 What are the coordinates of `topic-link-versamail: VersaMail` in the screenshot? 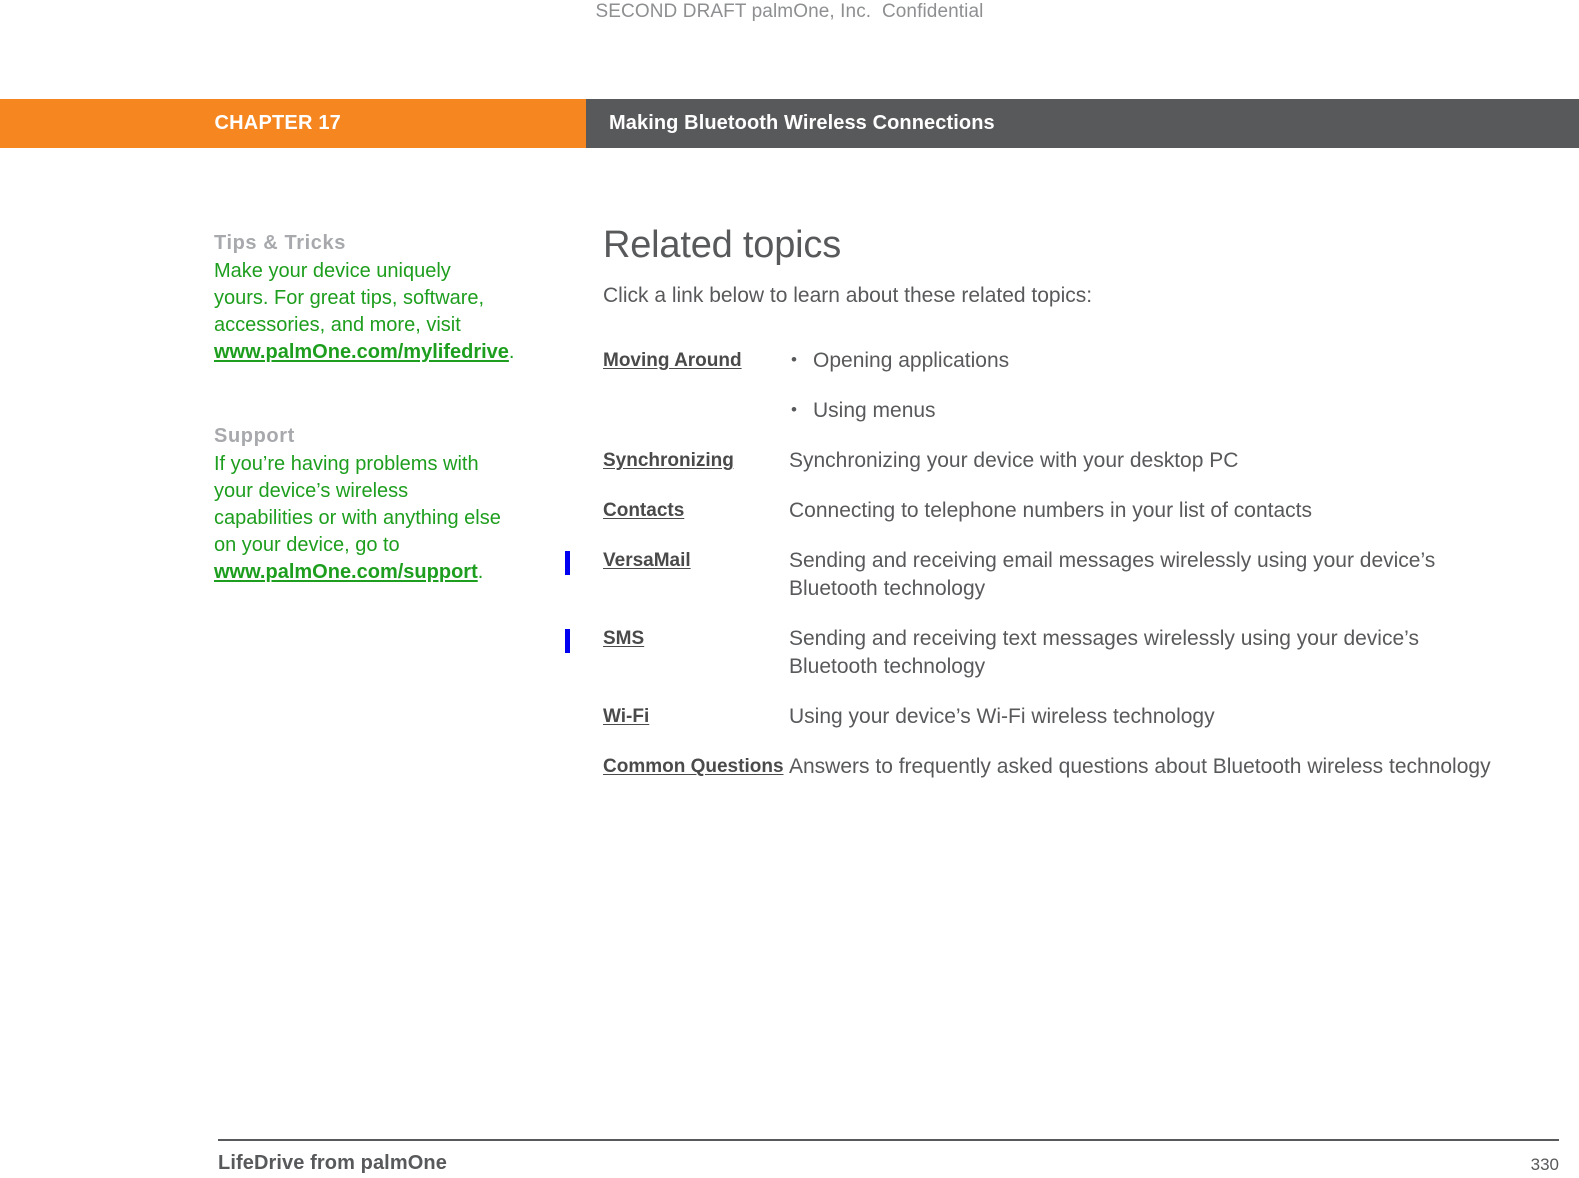 It's located at (647, 560).